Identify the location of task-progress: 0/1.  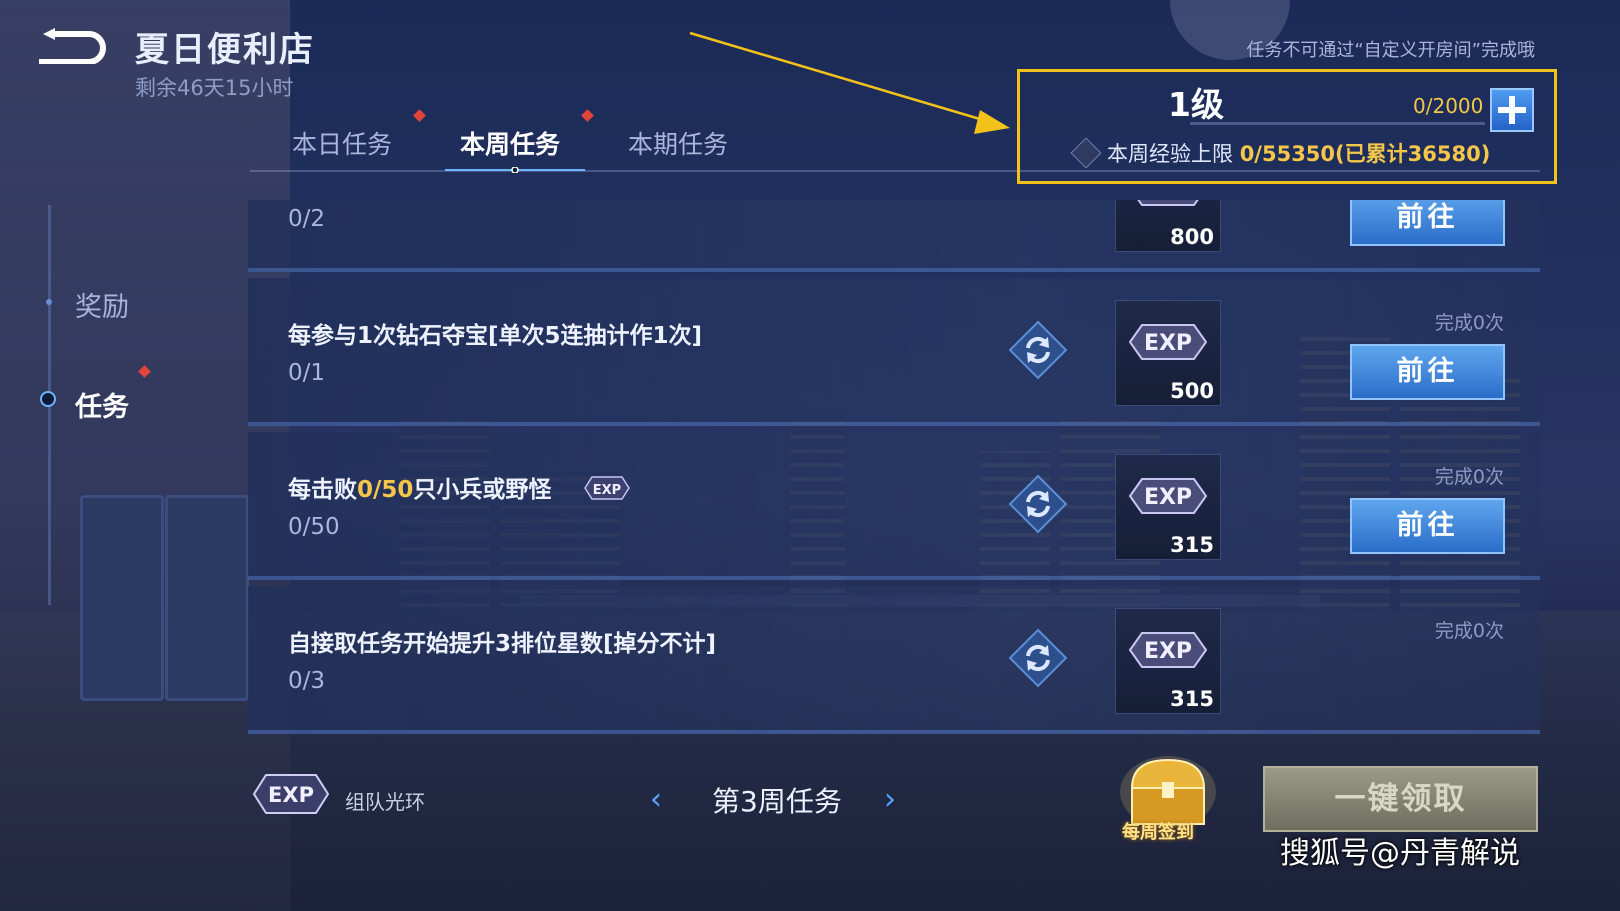
(307, 373).